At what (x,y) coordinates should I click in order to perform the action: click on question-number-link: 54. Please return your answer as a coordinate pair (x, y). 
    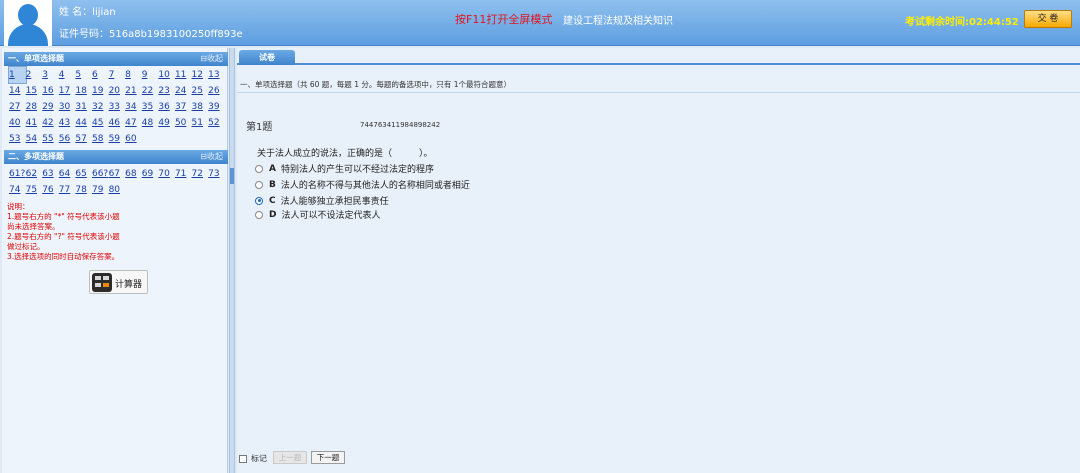
    Looking at the image, I should click on (34, 139).